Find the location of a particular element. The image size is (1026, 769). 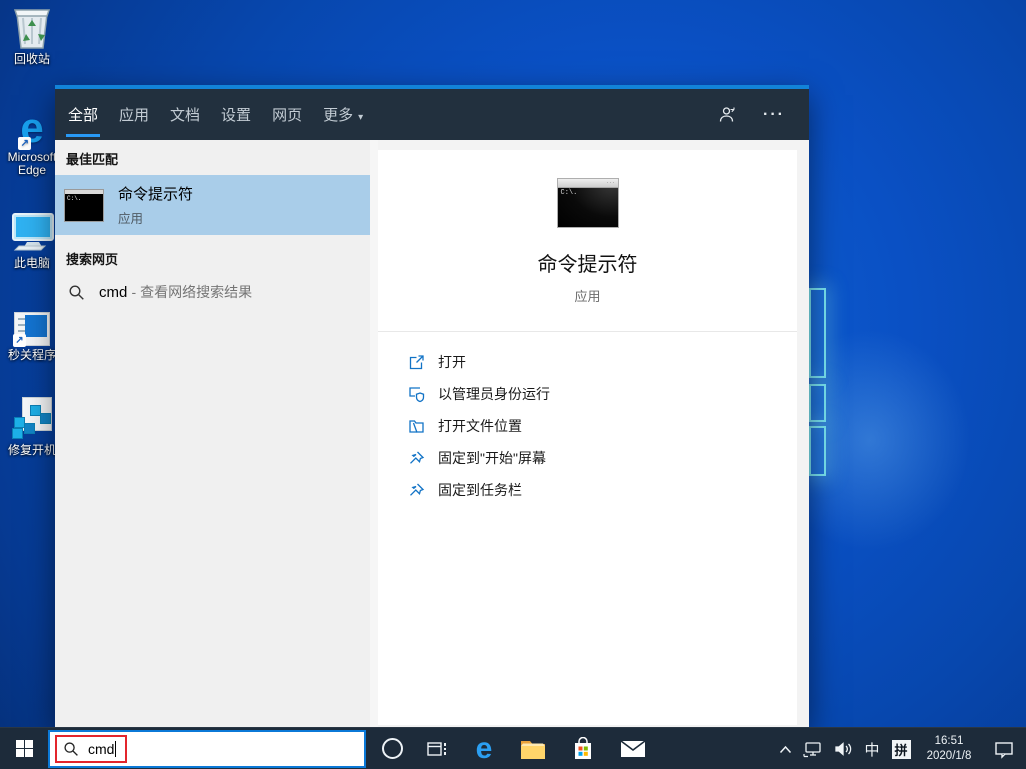

action-pin-to-start: 固定到"开始"屏幕 is located at coordinates (602, 458).